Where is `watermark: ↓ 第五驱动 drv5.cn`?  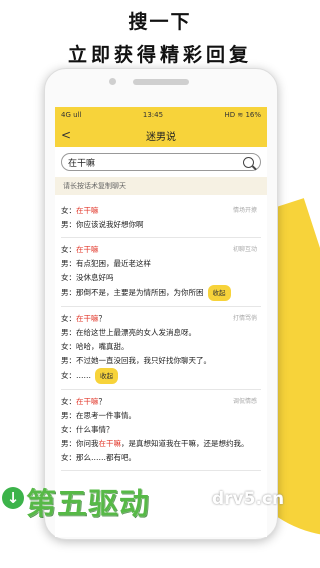 watermark: ↓ 第五驱动 drv5.cn is located at coordinates (160, 503).